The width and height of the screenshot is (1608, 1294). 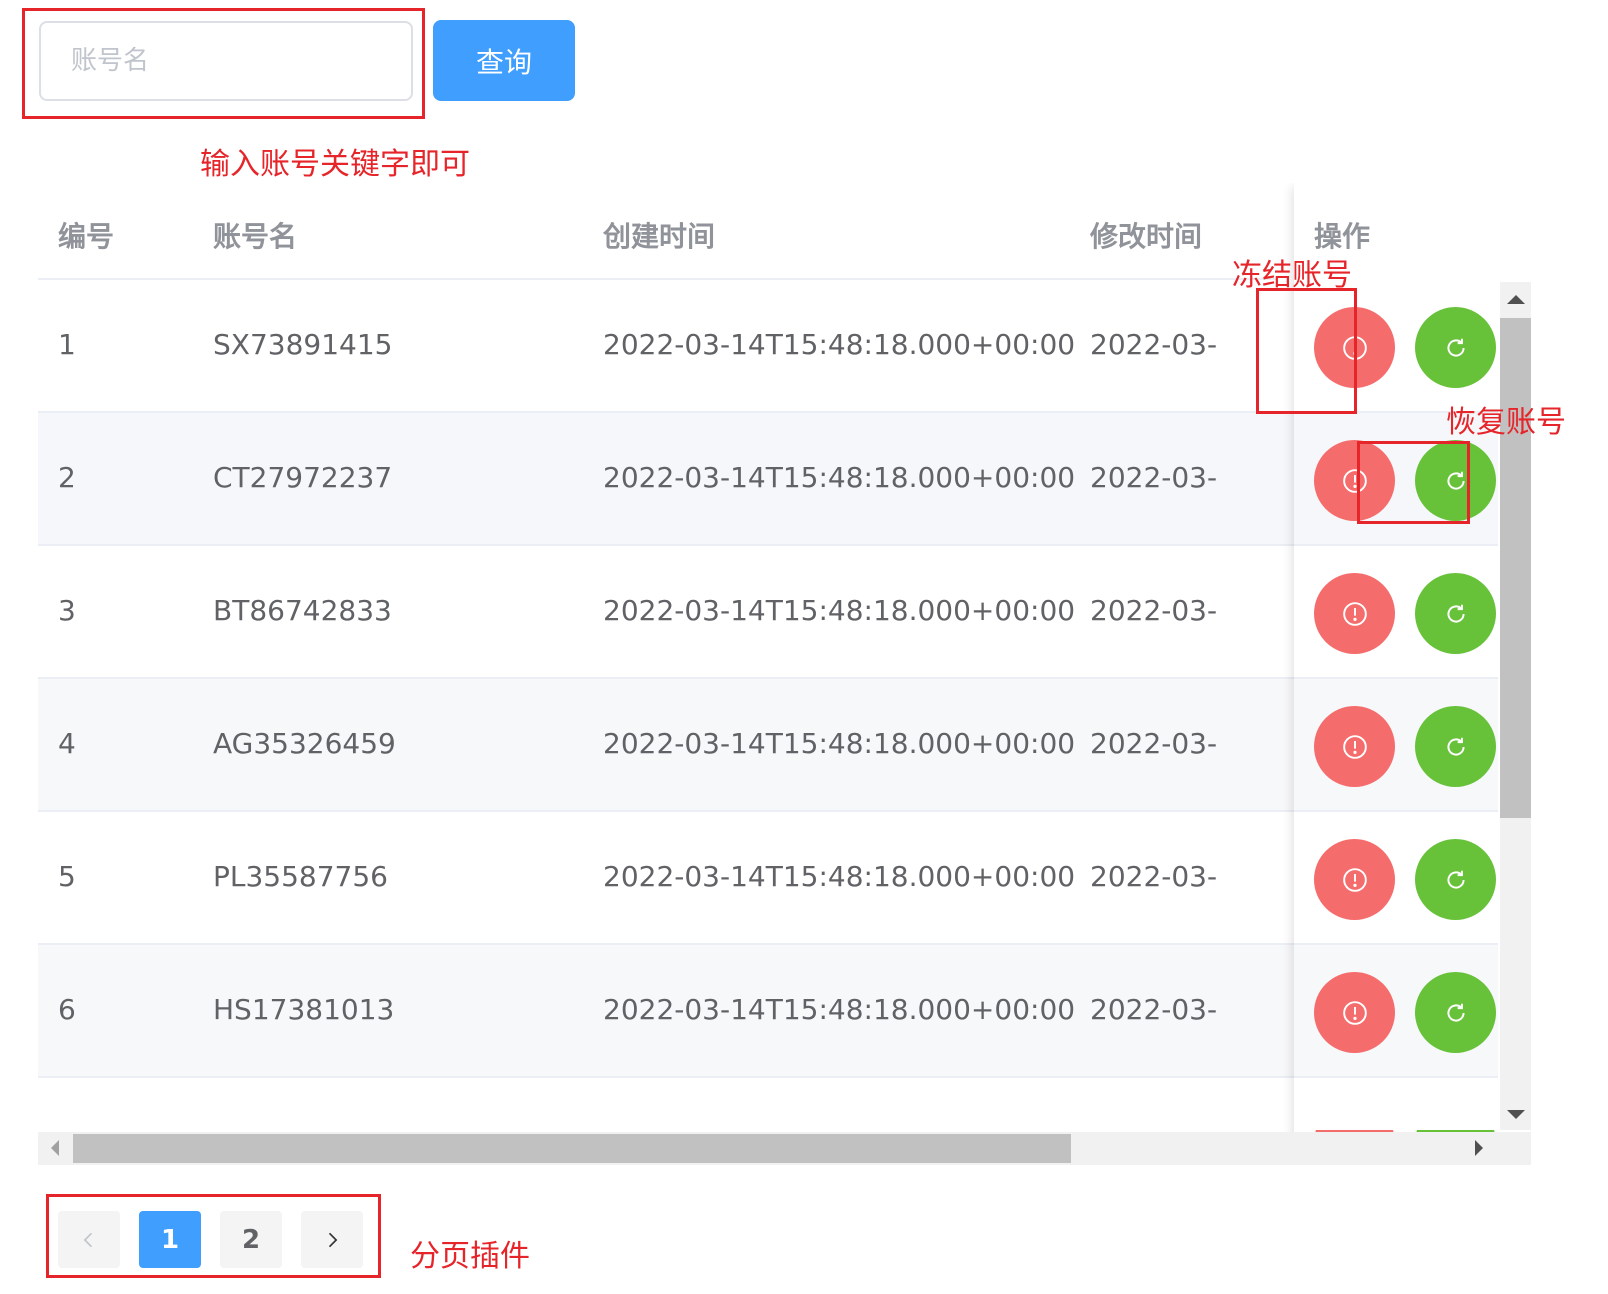 I want to click on chevron-right-icon, so click(x=333, y=1239).